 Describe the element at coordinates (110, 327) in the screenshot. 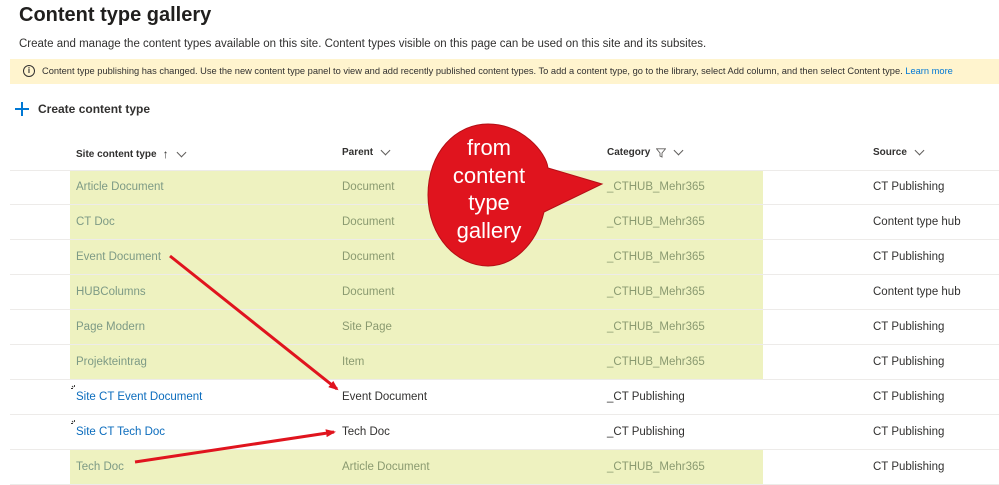

I see `cell-content-type-name: Page Modern` at that location.